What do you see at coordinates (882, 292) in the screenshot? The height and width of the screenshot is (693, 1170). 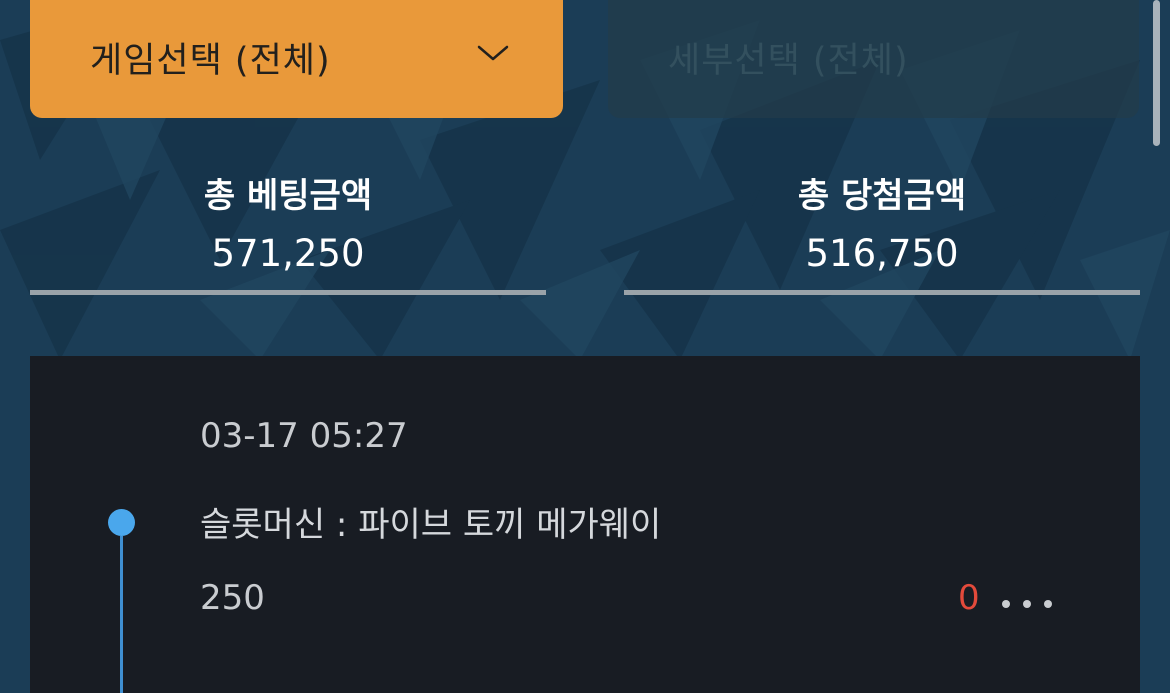 I see `total-win-underline` at bounding box center [882, 292].